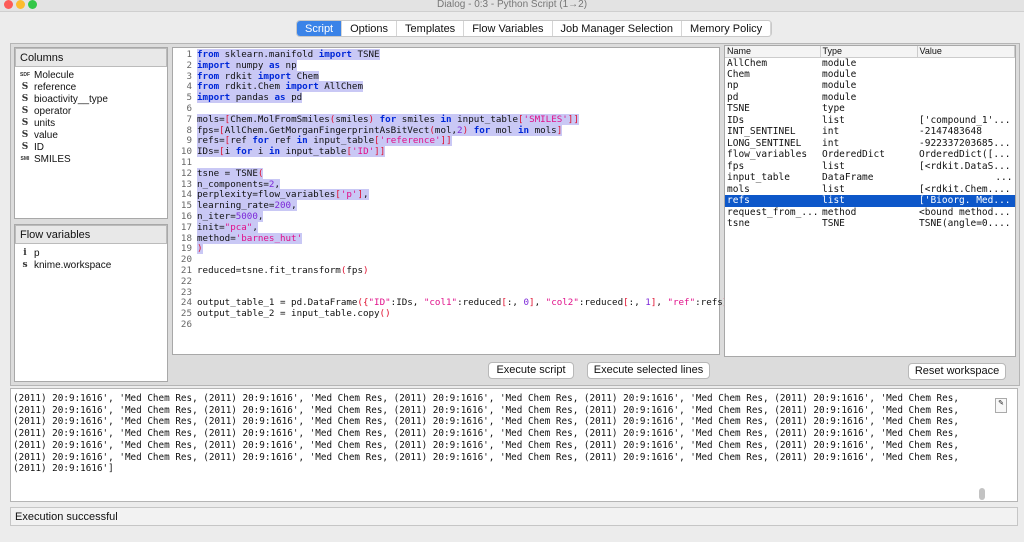  Describe the element at coordinates (648, 370) in the screenshot. I see `execute-selected-lines-button: Execute selected lines` at that location.